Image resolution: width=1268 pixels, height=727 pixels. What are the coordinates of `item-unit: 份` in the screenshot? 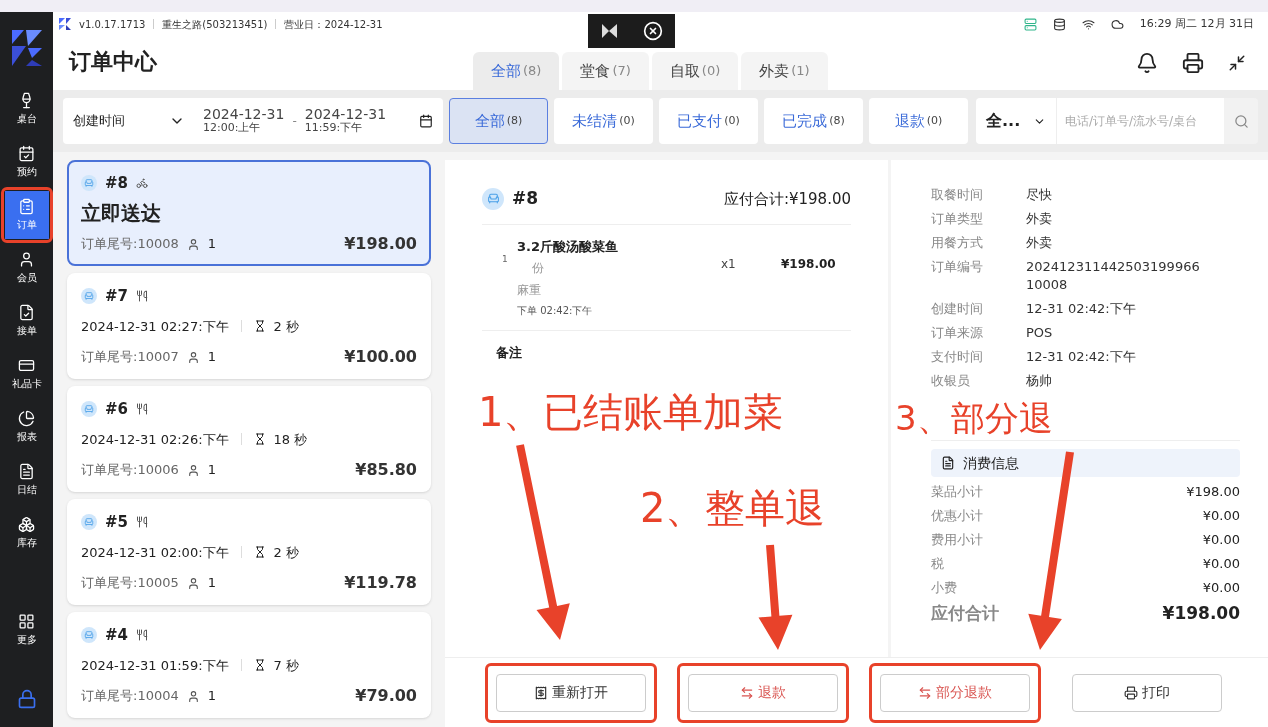 It's located at (538, 268).